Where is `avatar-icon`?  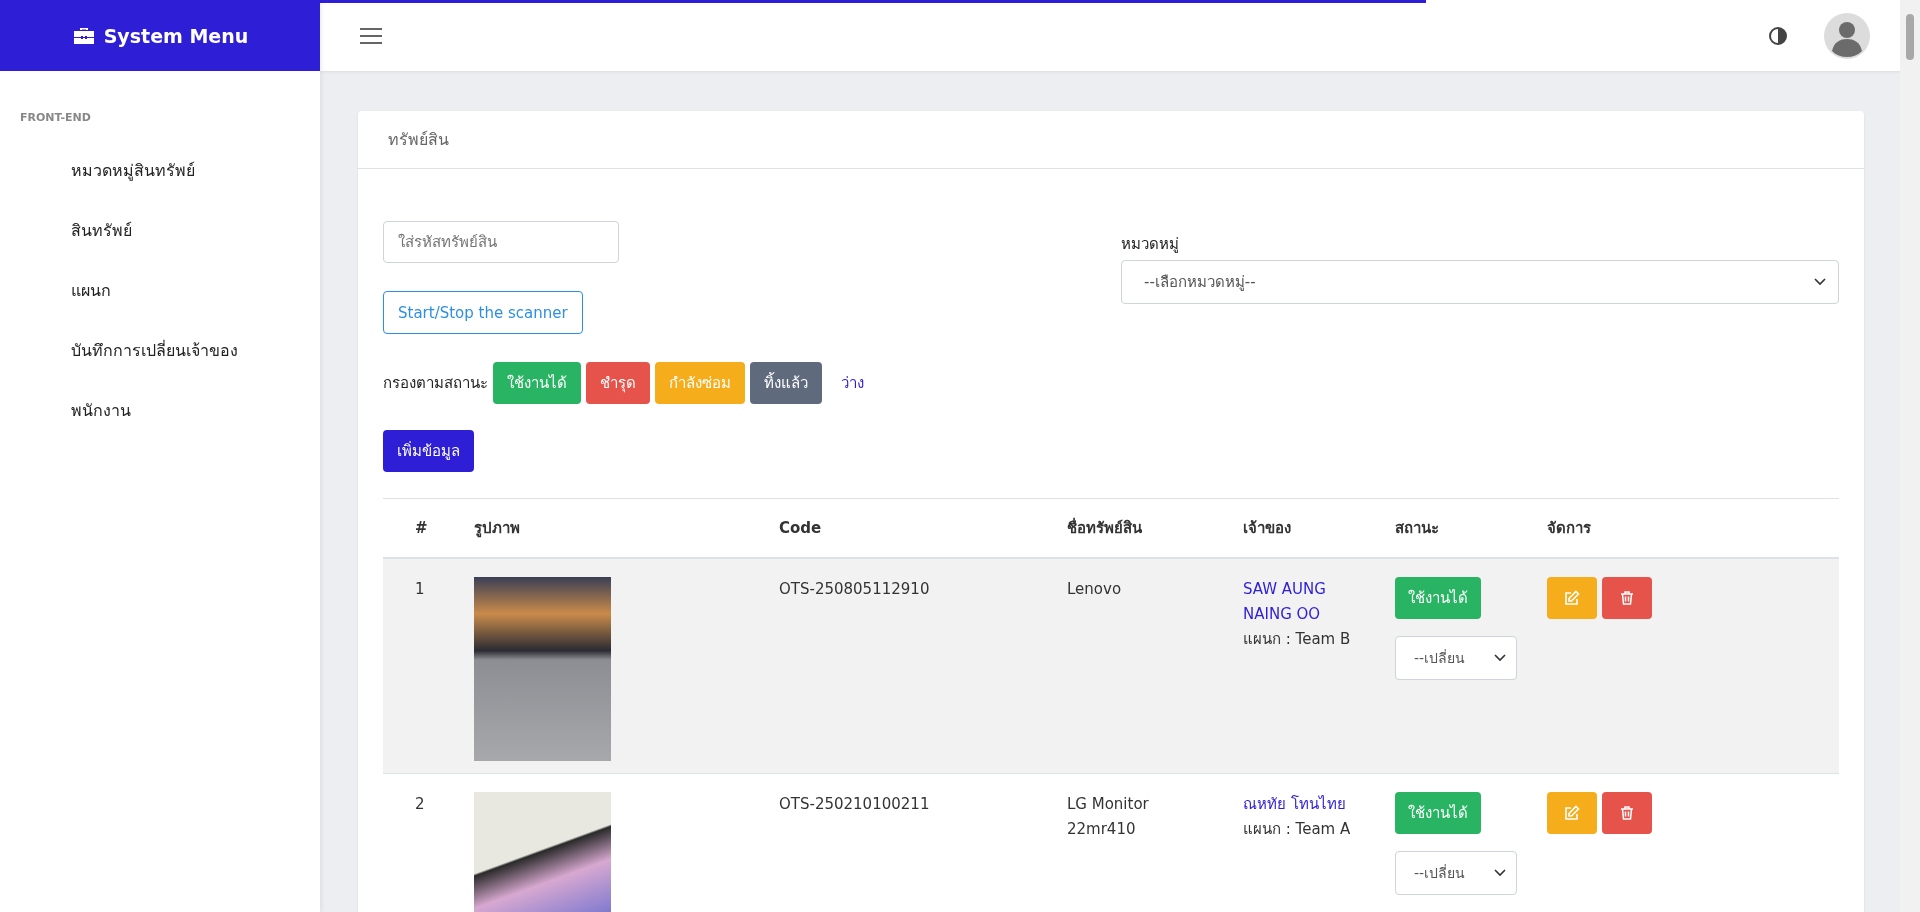 avatar-icon is located at coordinates (1847, 35).